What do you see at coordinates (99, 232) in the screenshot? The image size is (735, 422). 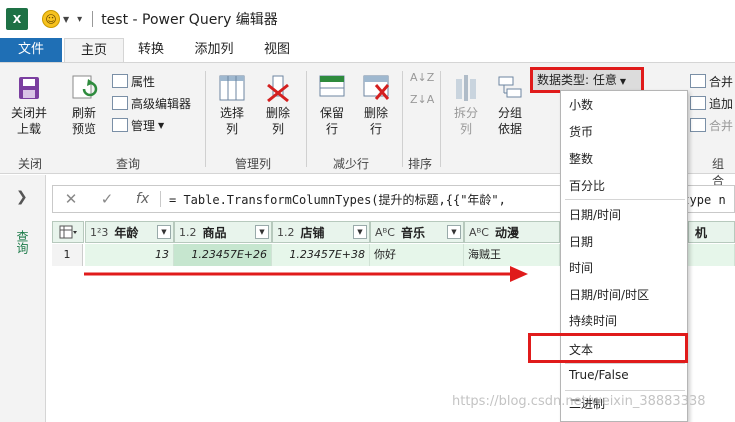 I see `whole-number-type-icon: 1²3` at bounding box center [99, 232].